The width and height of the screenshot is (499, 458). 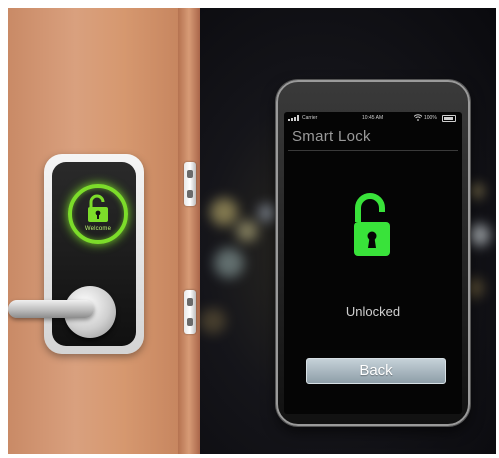 What do you see at coordinates (189, 231) in the screenshot?
I see `door-edge` at bounding box center [189, 231].